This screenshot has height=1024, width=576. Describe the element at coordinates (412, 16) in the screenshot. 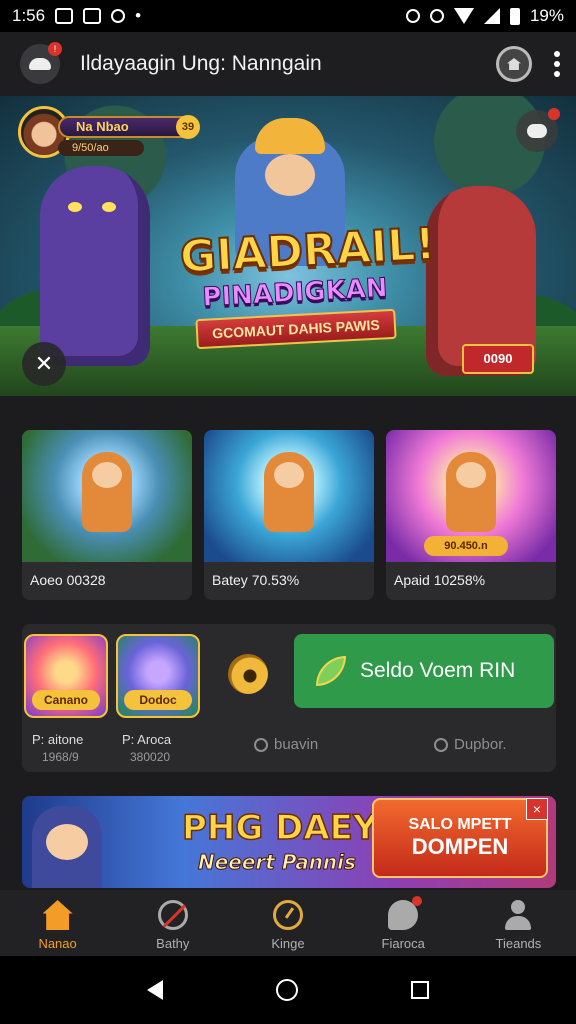

I see `alarm-icon` at that location.